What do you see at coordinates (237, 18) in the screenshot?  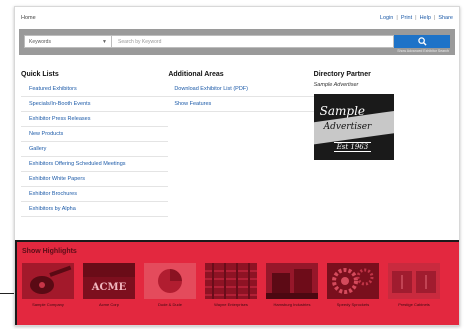 I see `top-bar: Home Login | Print | Help | Share` at bounding box center [237, 18].